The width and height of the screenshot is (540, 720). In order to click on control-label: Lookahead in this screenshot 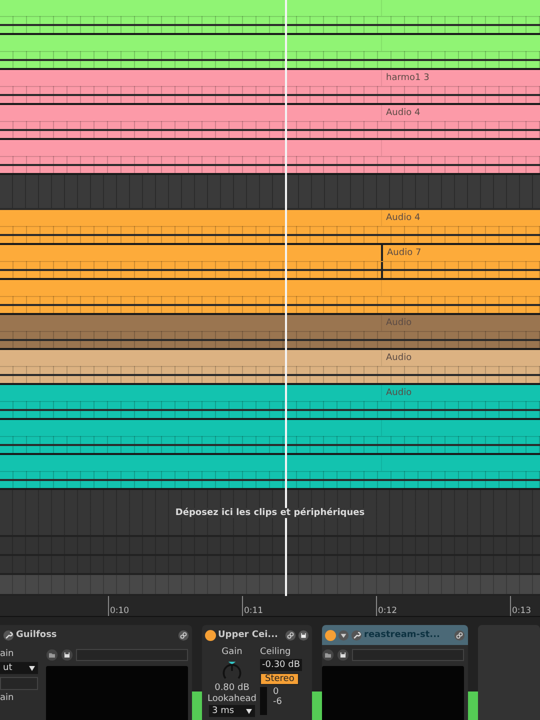, I will do `click(232, 699)`.